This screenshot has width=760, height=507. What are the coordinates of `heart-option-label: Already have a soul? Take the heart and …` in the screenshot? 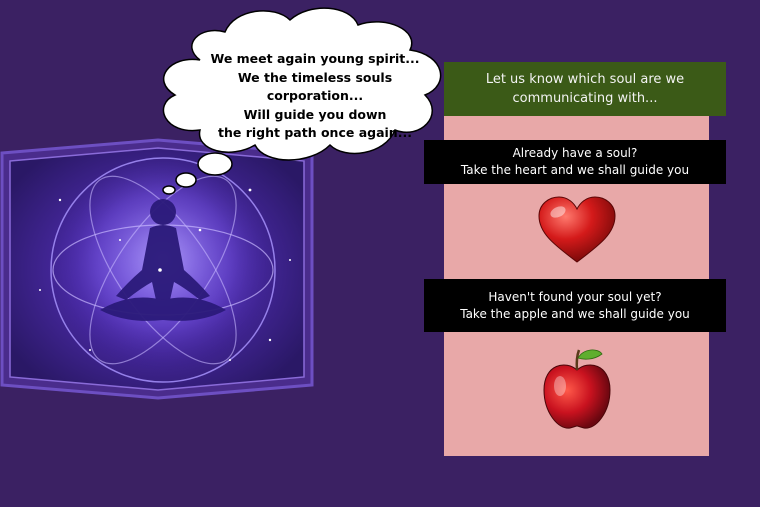 It's located at (575, 162).